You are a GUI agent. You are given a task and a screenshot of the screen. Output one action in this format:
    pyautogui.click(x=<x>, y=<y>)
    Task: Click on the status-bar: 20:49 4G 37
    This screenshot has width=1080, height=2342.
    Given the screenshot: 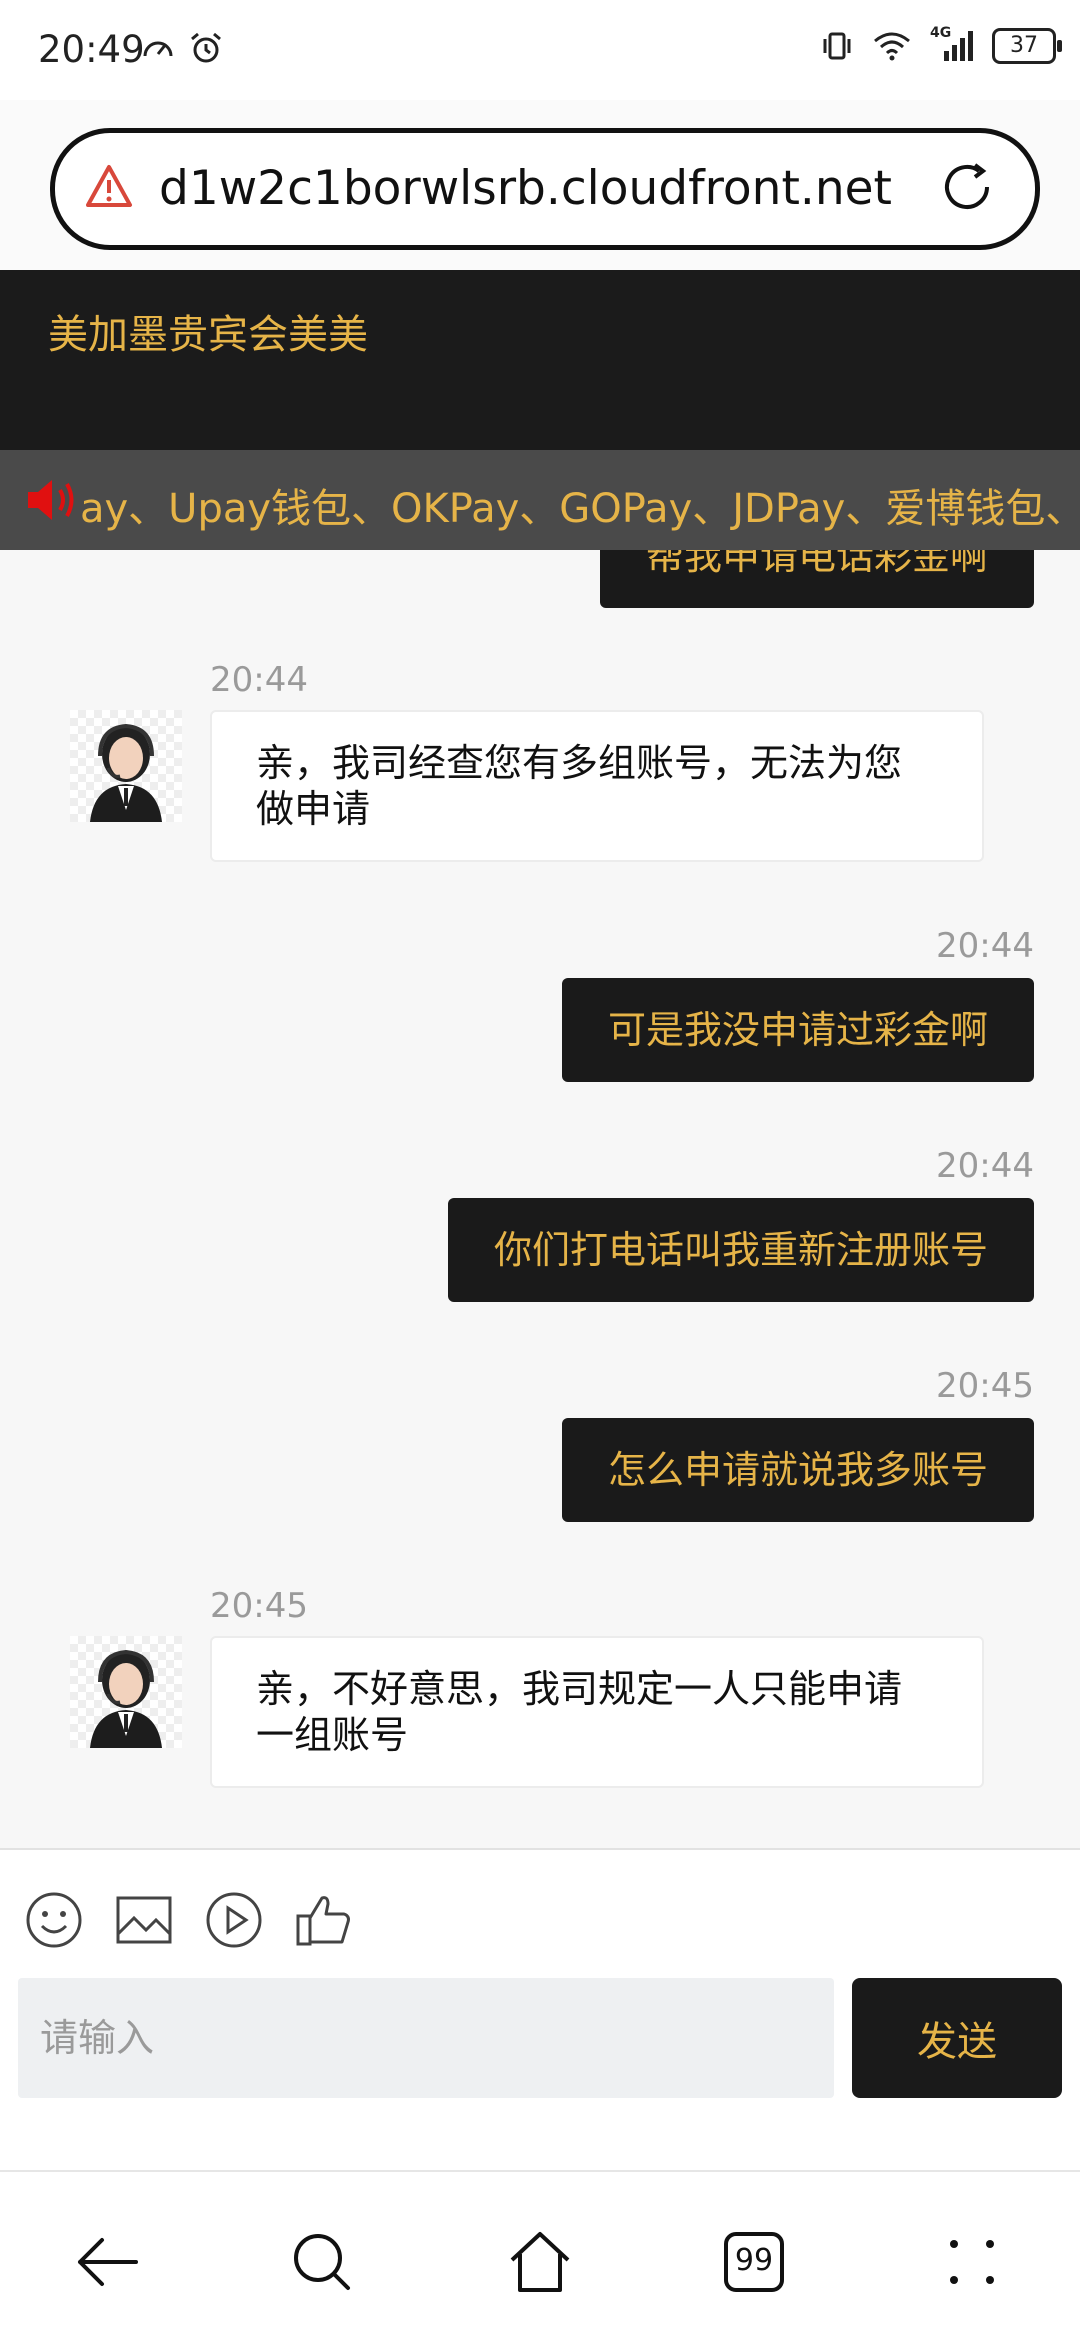 What is the action you would take?
    pyautogui.click(x=540, y=50)
    